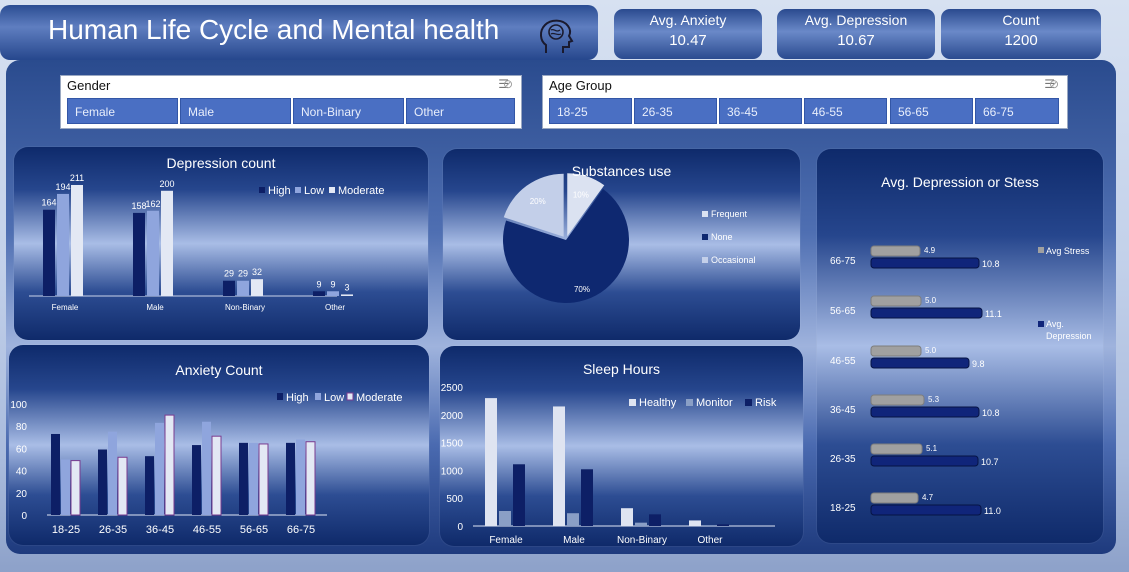  Describe the element at coordinates (1021, 40) in the screenshot. I see `kpi-value: 1200` at that location.